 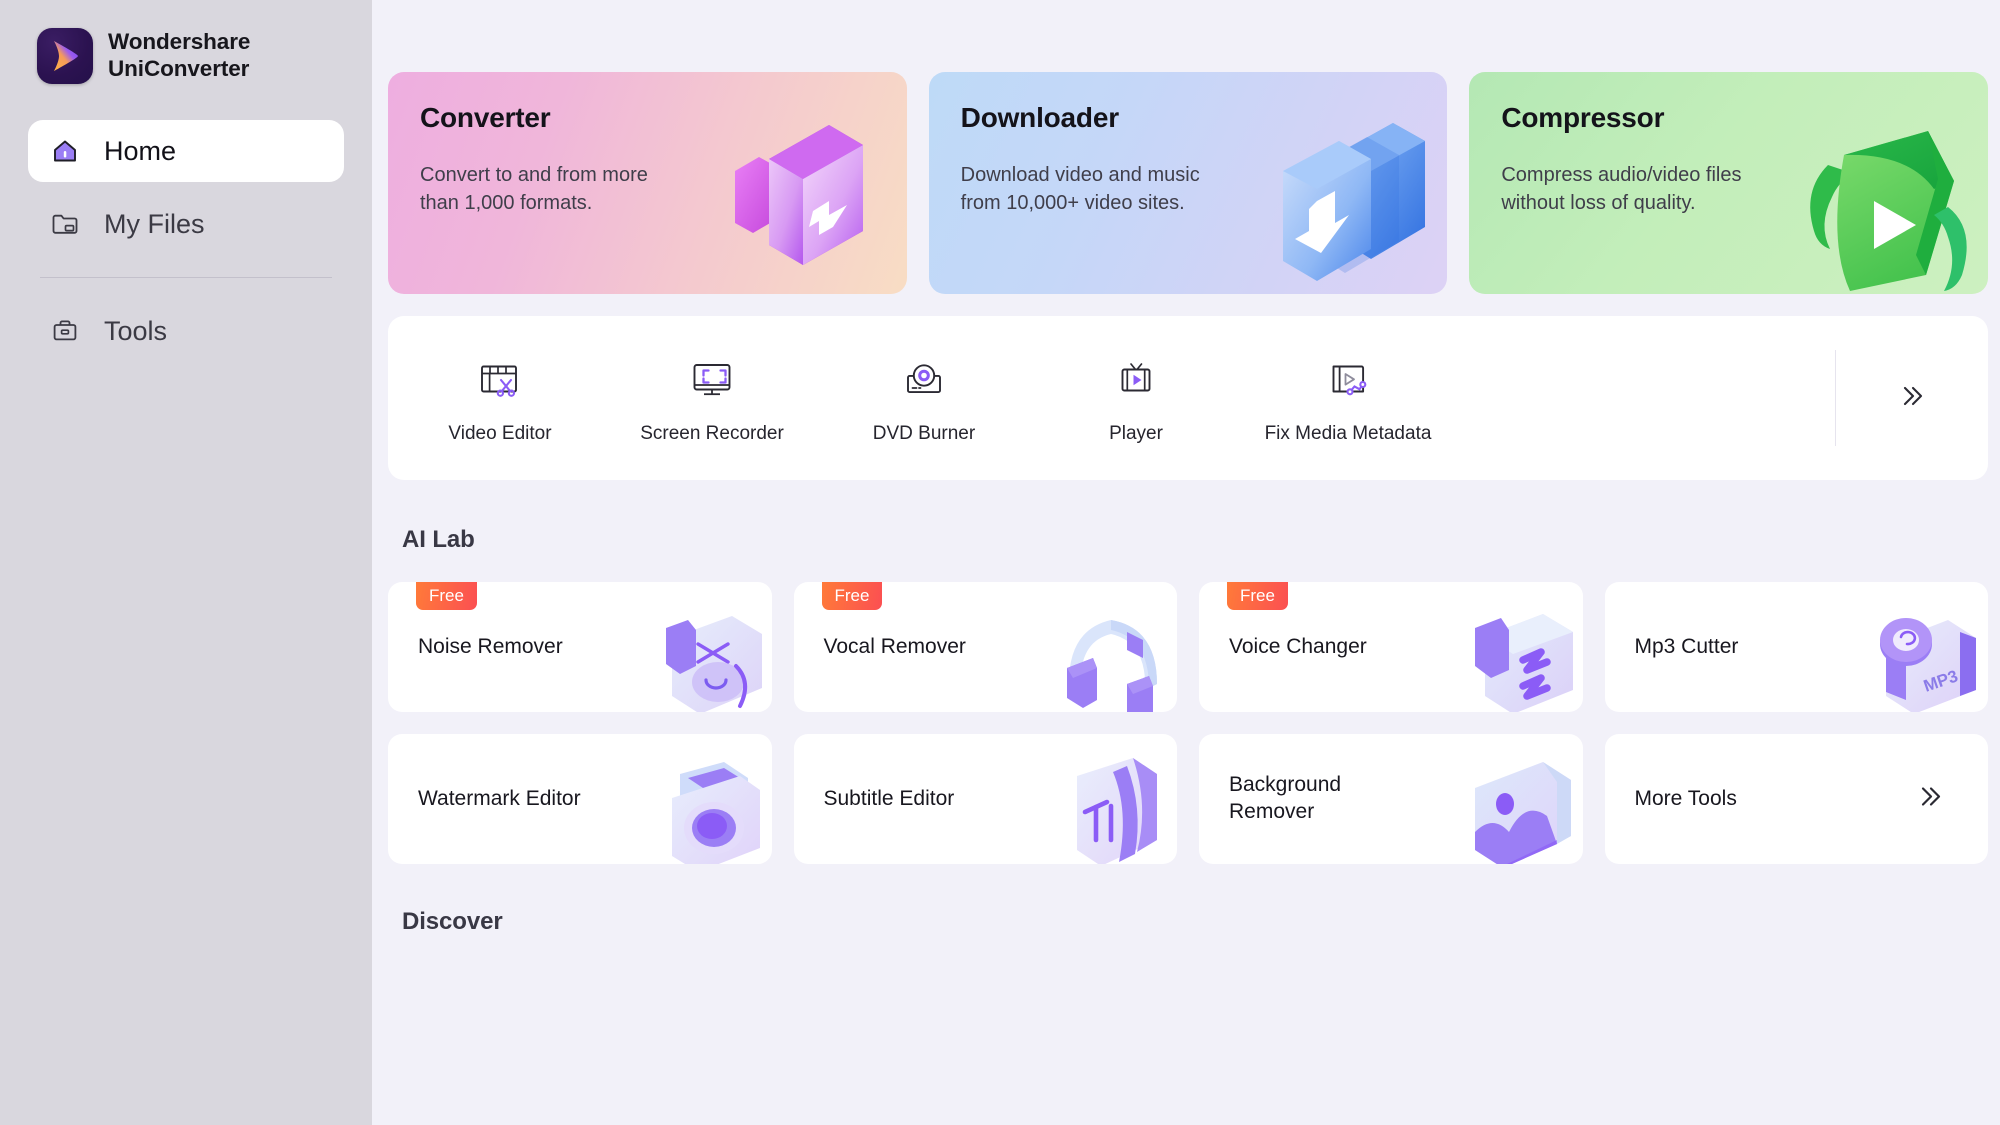 I want to click on ai-card-title: Vocal Remover, so click(x=894, y=646).